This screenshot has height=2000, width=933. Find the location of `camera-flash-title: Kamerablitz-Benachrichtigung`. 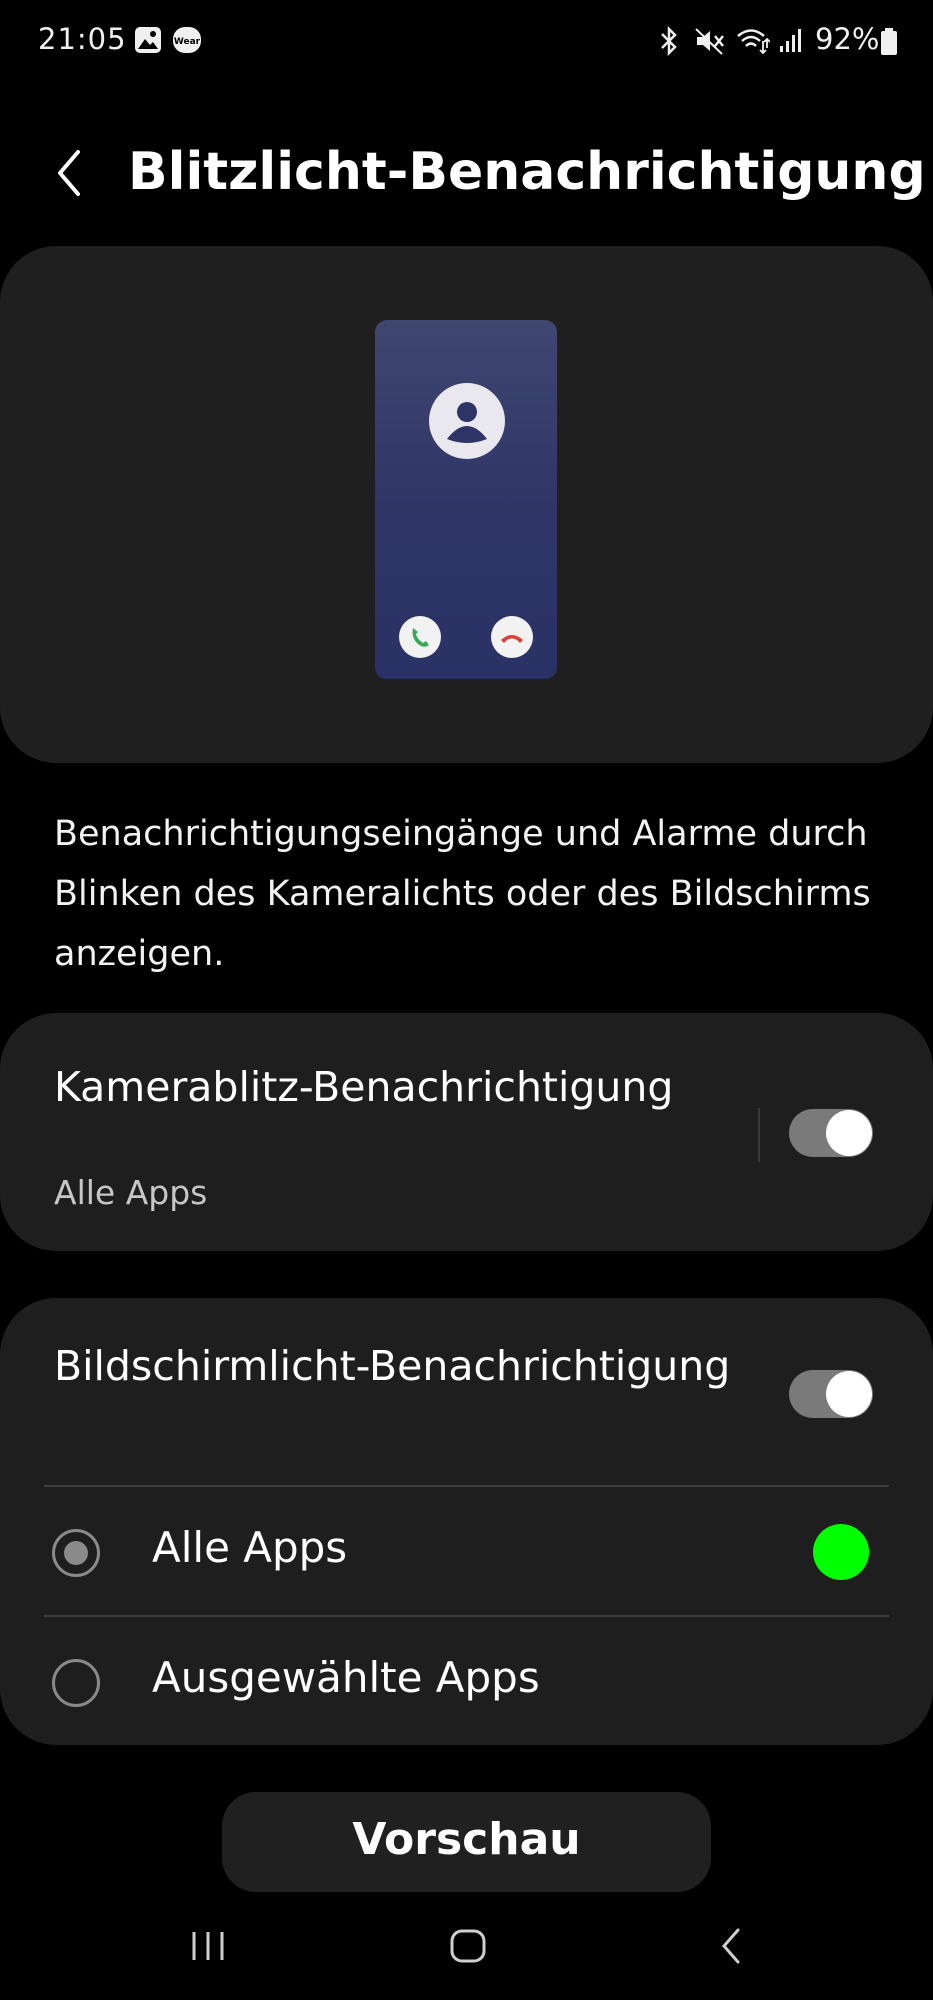

camera-flash-title: Kamerablitz-Benachrichtigung is located at coordinates (364, 1087).